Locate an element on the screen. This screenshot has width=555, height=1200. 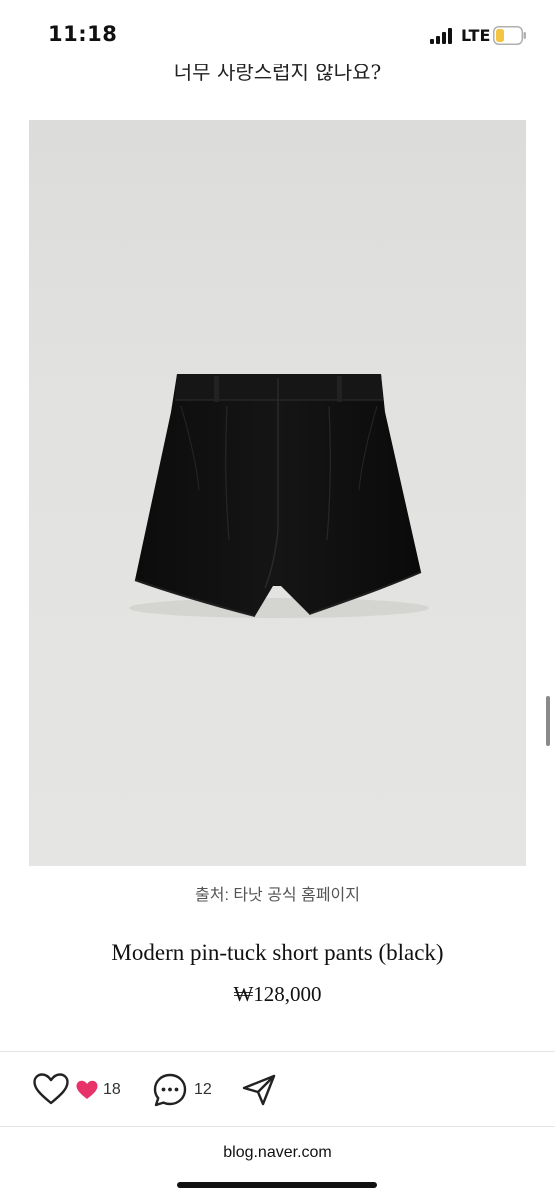
browser-address-bar: blog.naver.com is located at coordinates (277, 1163).